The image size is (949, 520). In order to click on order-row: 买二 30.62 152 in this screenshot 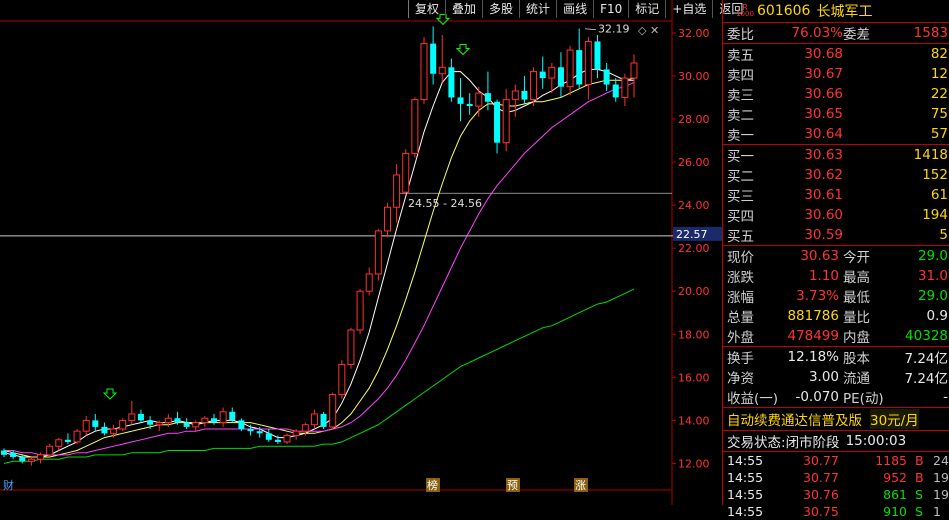, I will do `click(836, 175)`.